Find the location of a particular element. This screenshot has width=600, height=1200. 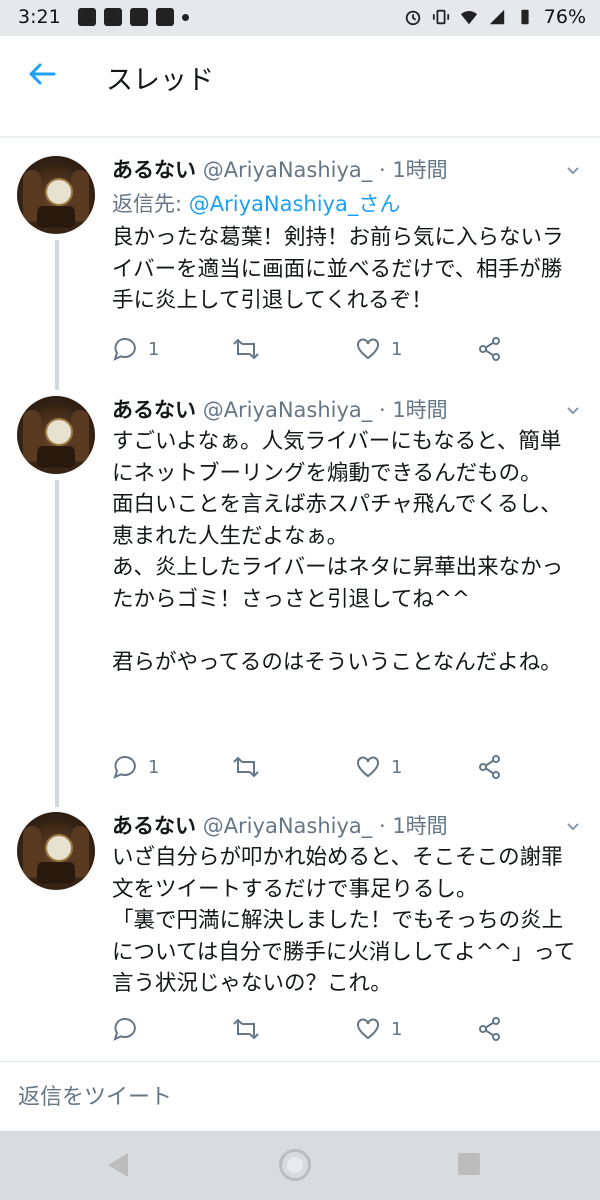

tweet-actions: 1 is located at coordinates (322, 1030).